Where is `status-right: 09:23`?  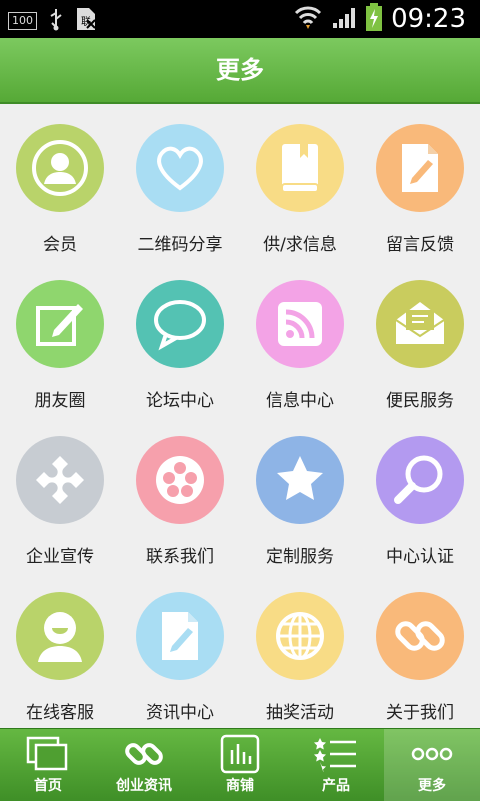
status-right: 09:23 is located at coordinates (379, 19).